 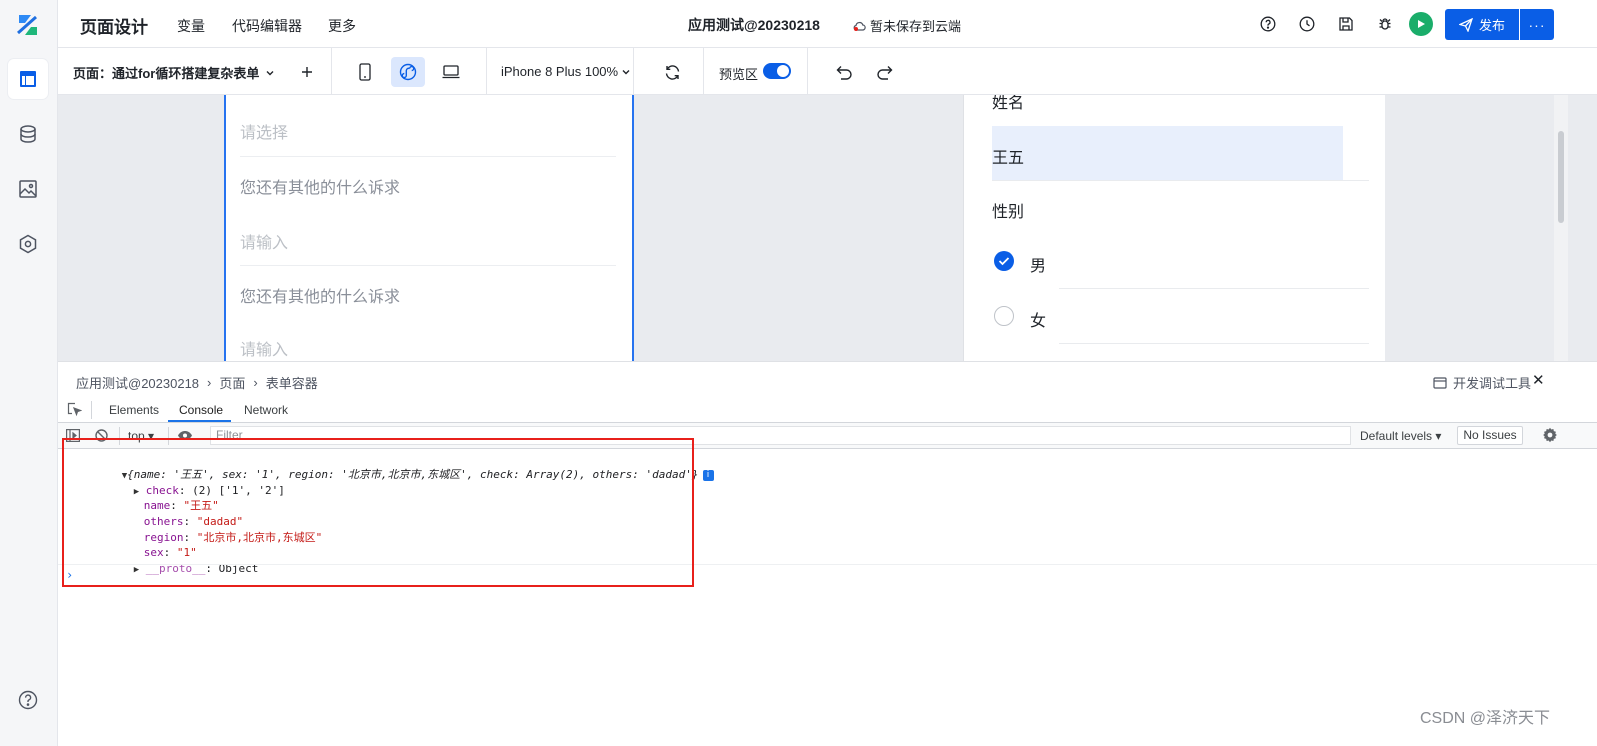 I want to click on undo-icon, so click(x=844, y=72).